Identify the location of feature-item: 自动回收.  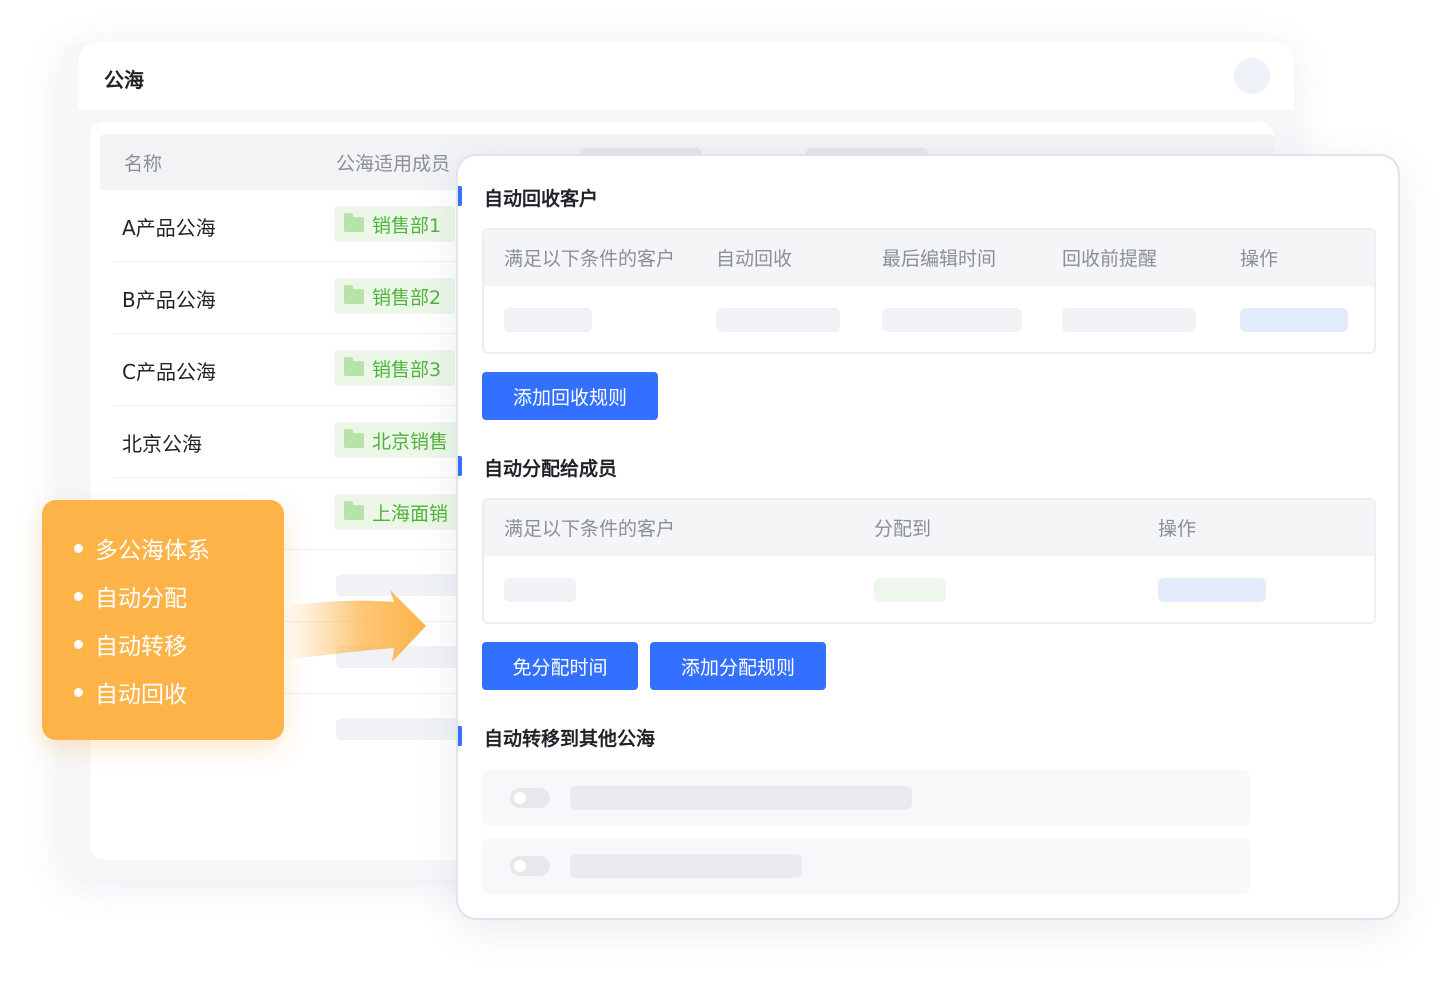
(179, 692).